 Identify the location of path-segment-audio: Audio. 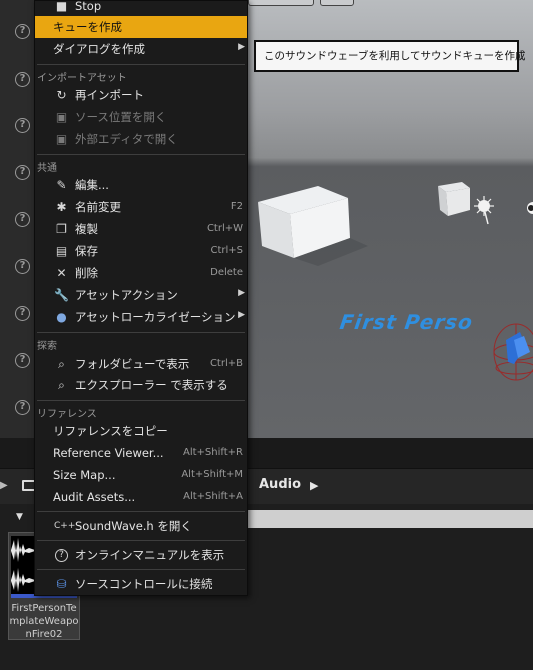
(280, 484).